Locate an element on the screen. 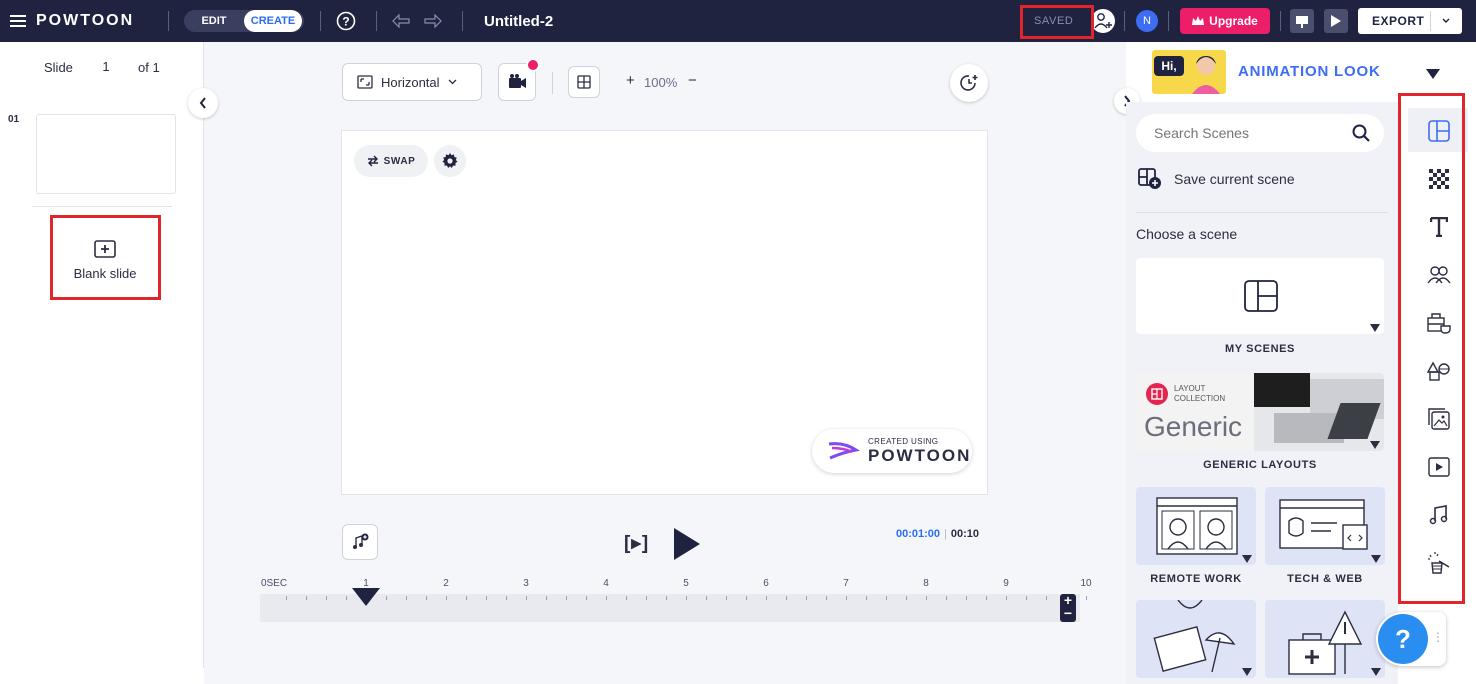  tech-illustration-icon is located at coordinates (1323, 524).